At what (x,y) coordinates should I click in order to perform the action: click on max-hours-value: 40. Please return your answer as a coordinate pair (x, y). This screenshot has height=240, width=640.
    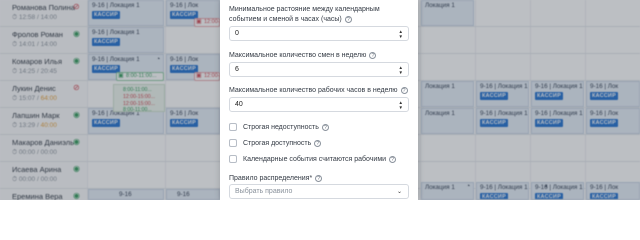
    Looking at the image, I should click on (239, 104).